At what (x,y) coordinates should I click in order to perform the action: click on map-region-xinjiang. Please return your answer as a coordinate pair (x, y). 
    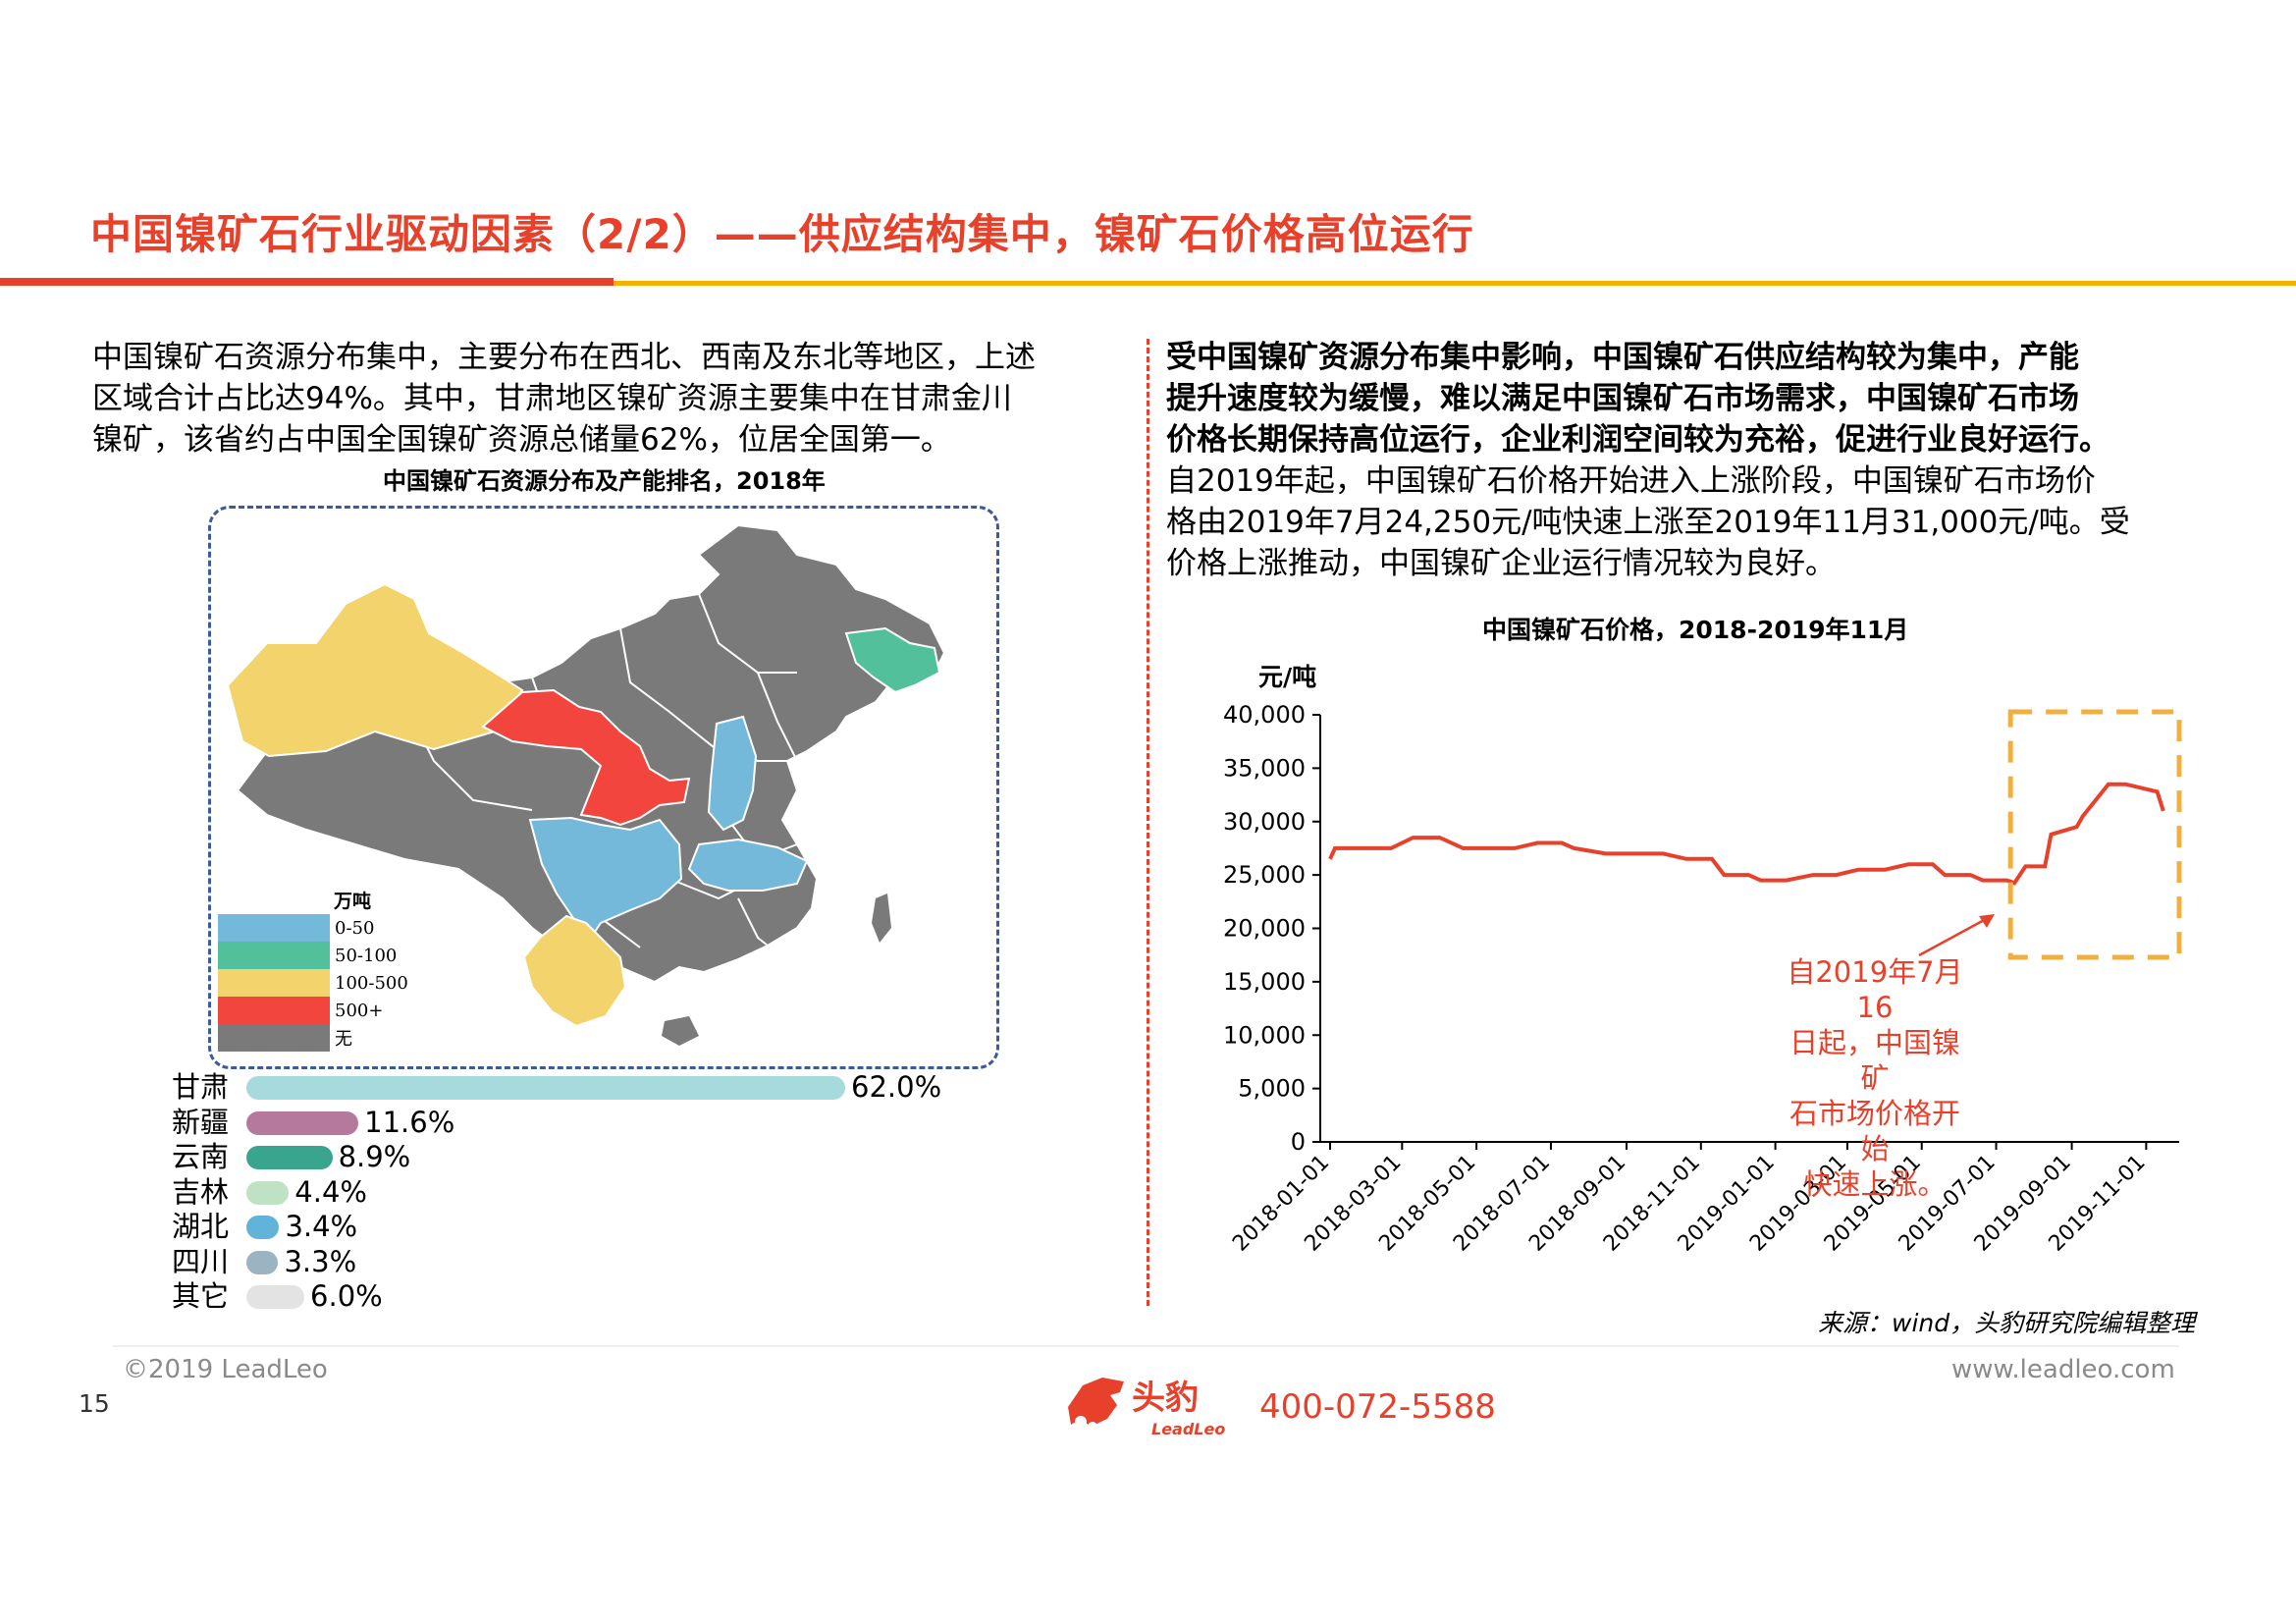
    Looking at the image, I should click on (375, 670).